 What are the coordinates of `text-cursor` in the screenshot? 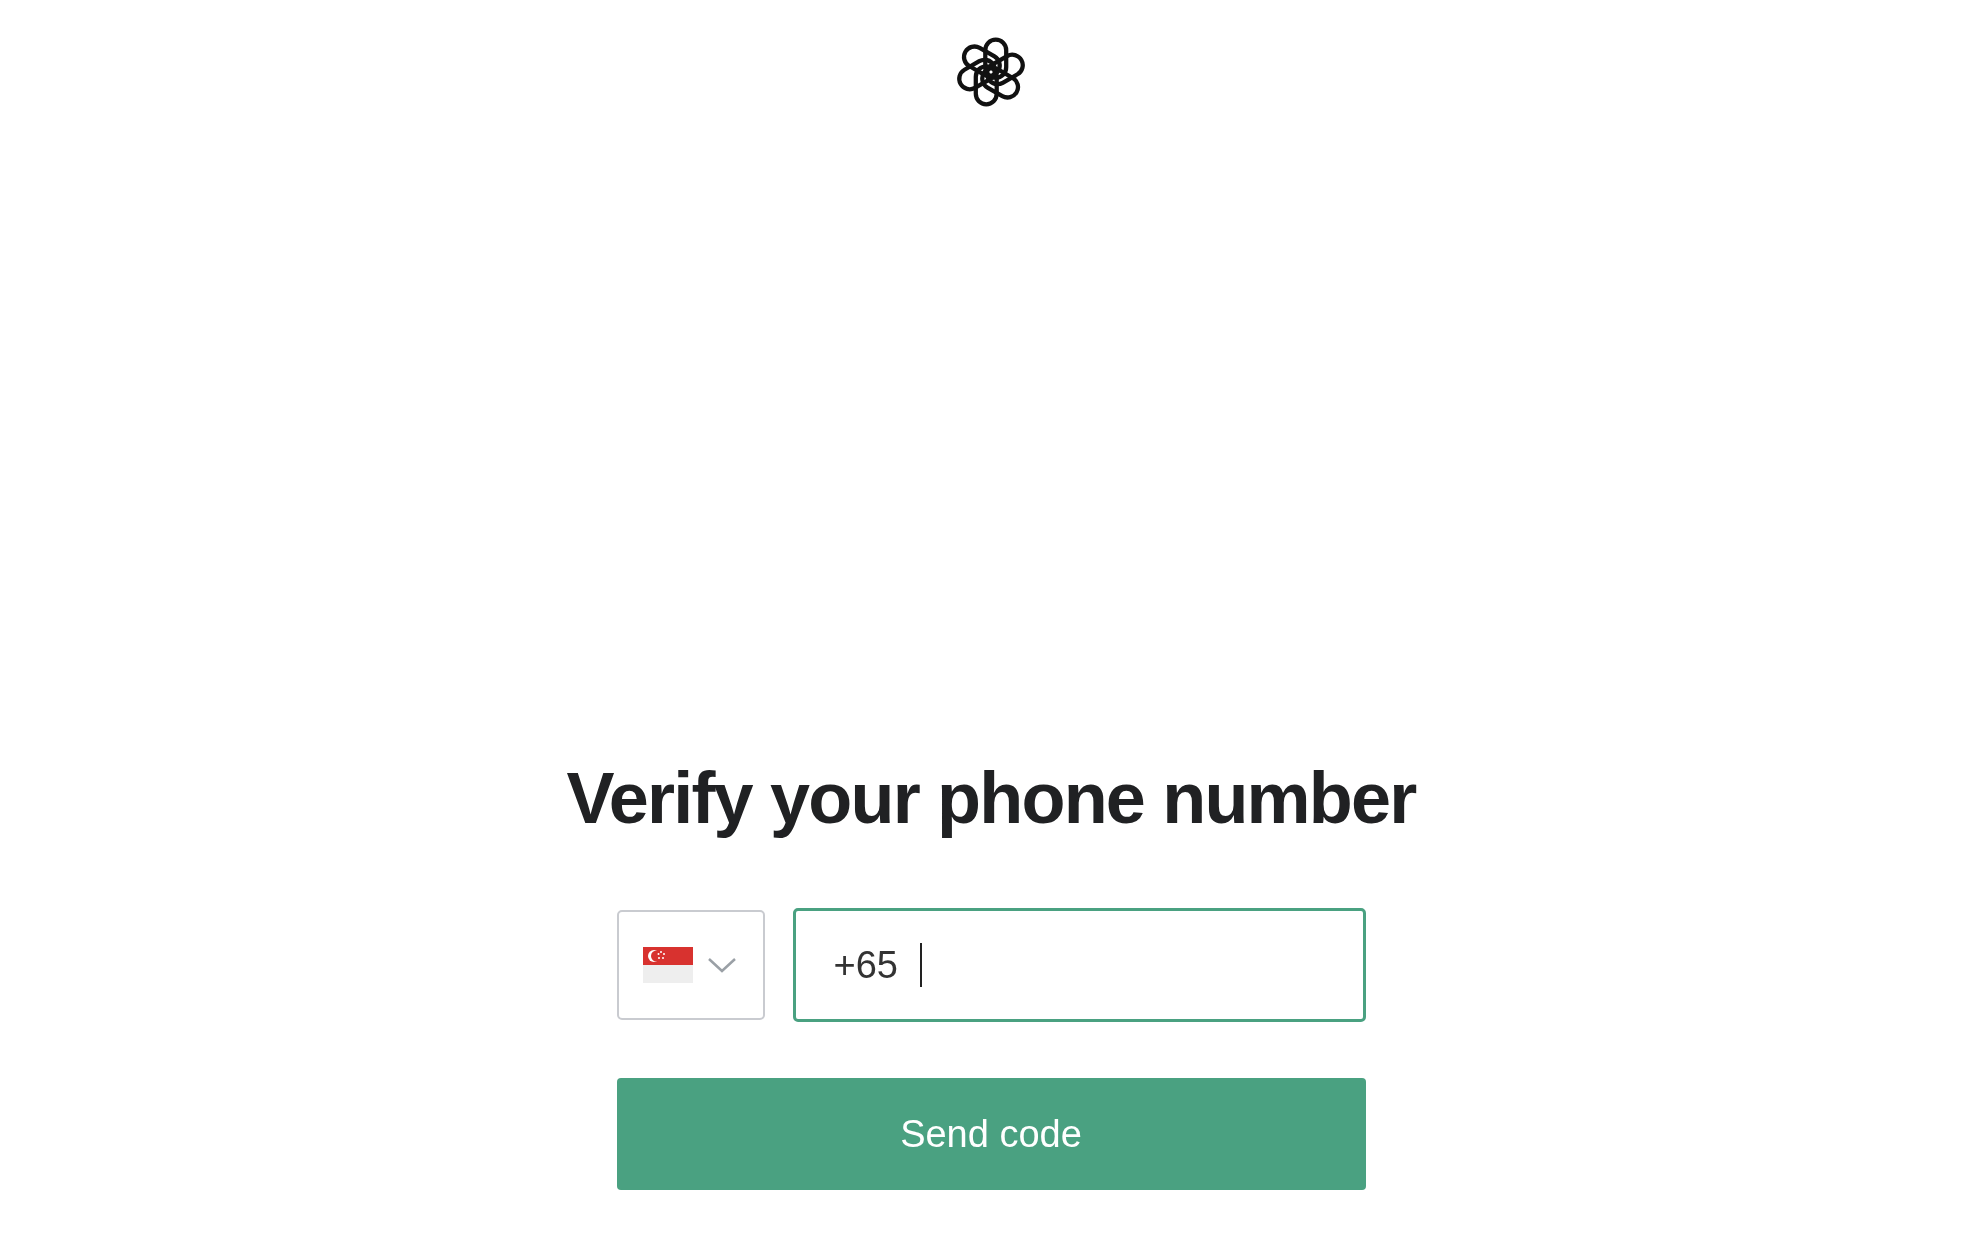 It's located at (920, 965).